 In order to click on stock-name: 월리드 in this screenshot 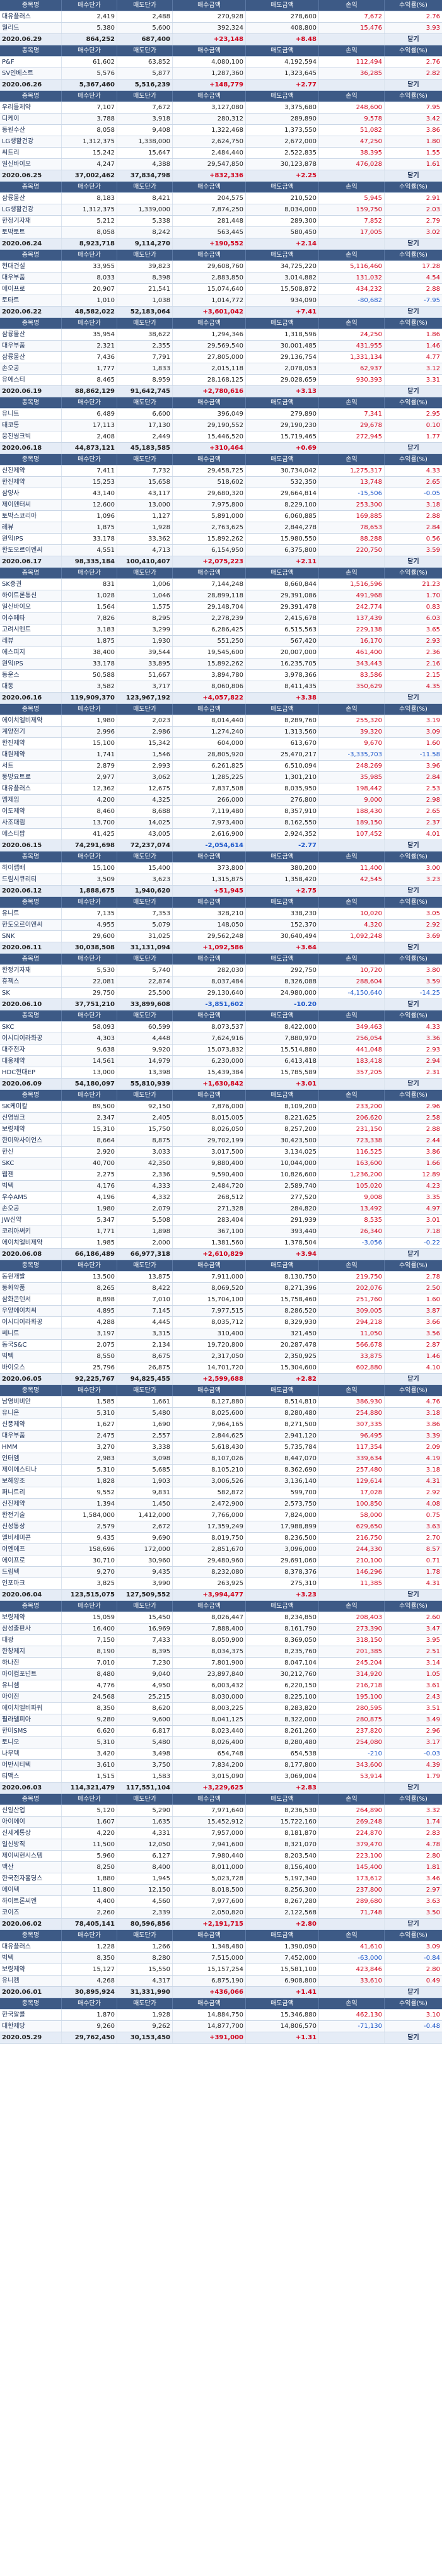, I will do `click(31, 28)`.